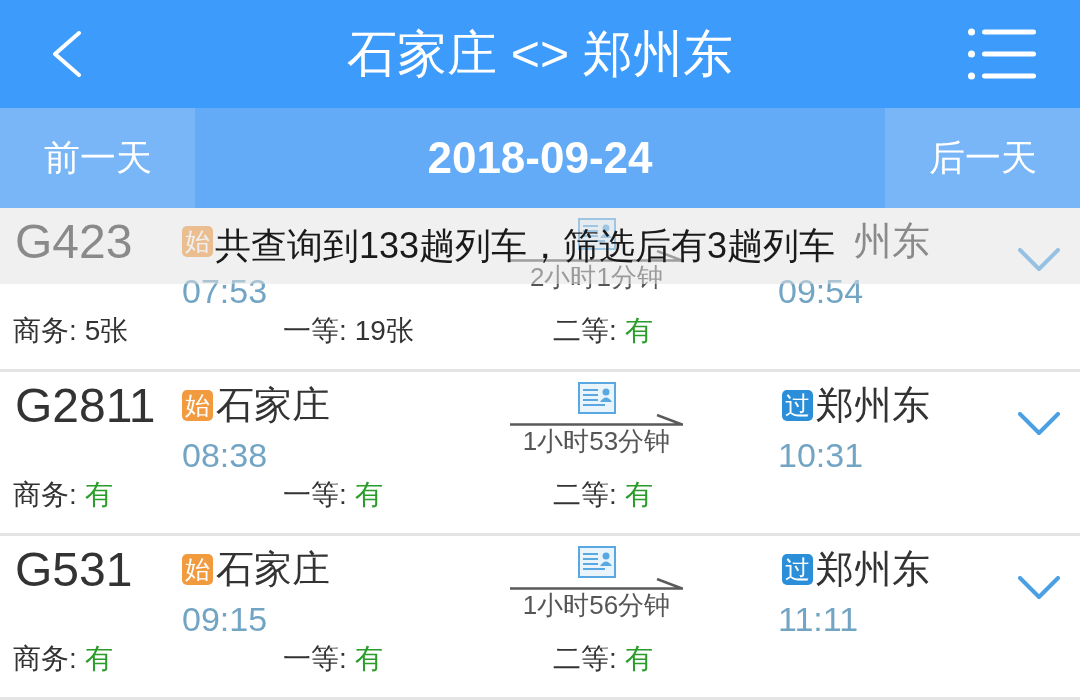  Describe the element at coordinates (821, 455) in the screenshot. I see `arrival-time: 10:31` at that location.